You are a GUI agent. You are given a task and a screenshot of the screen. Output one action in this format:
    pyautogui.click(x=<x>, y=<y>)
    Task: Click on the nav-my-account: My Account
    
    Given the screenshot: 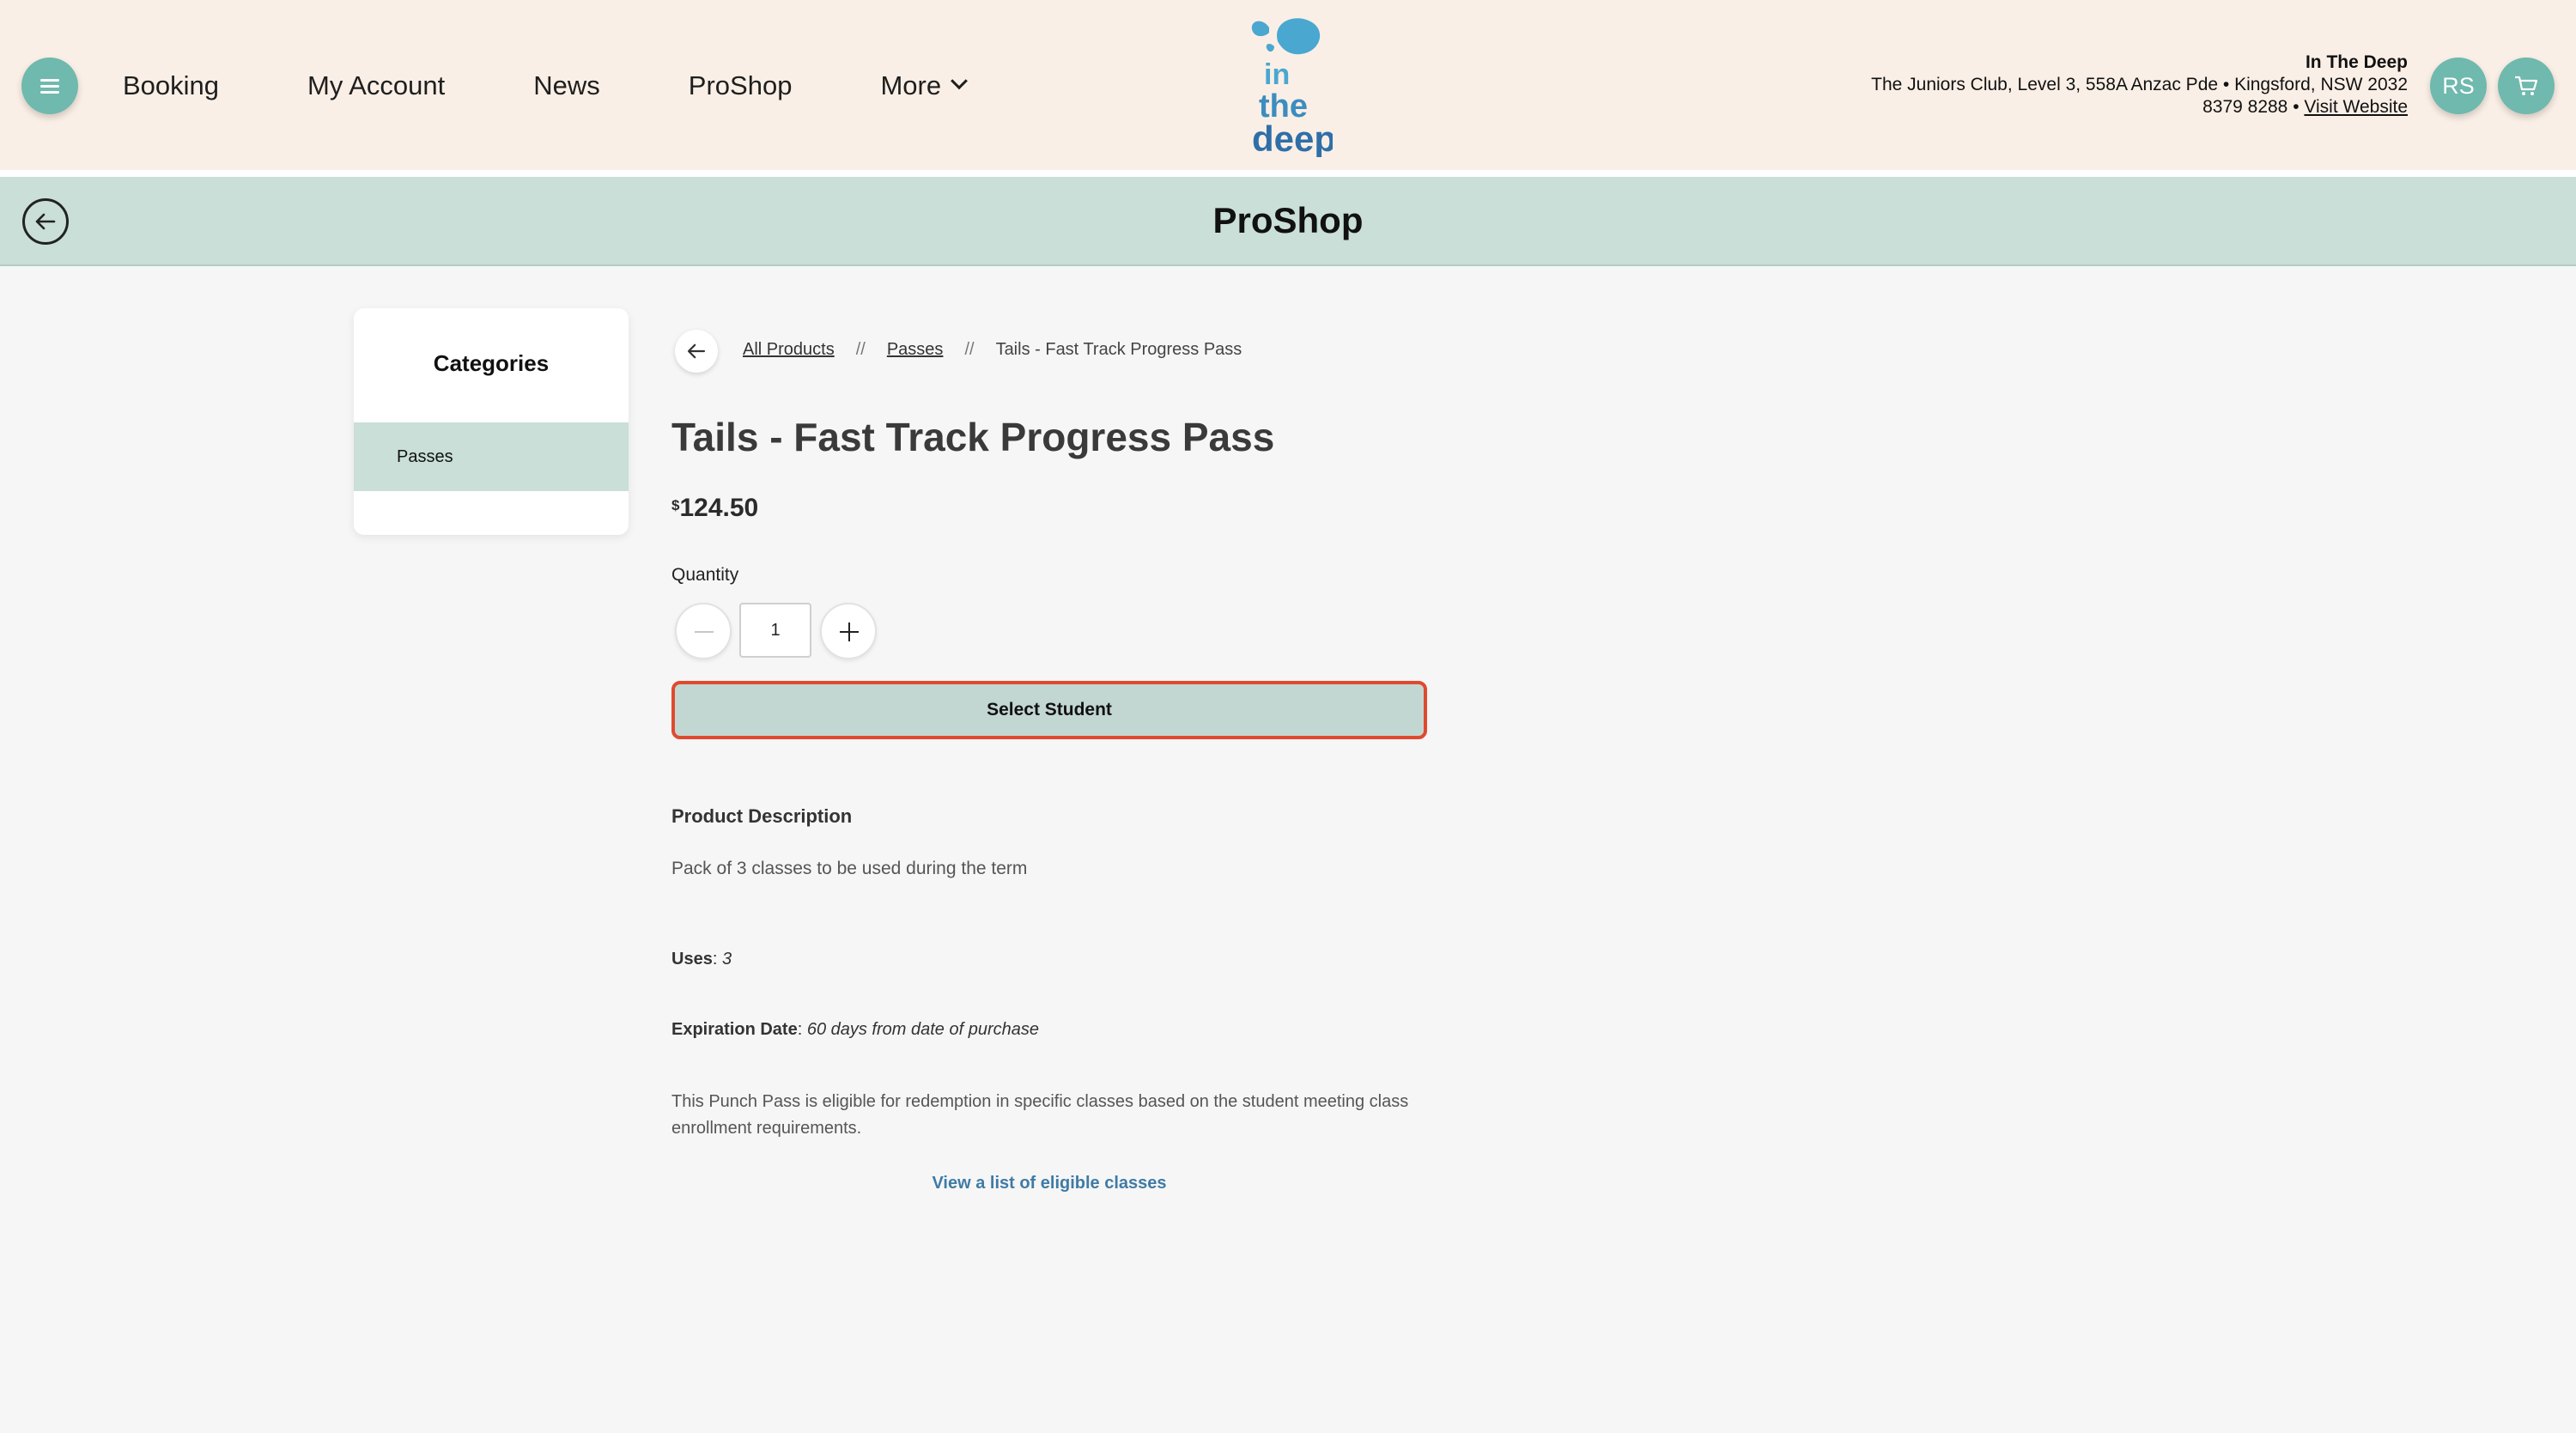 What is the action you would take?
    pyautogui.click(x=376, y=85)
    